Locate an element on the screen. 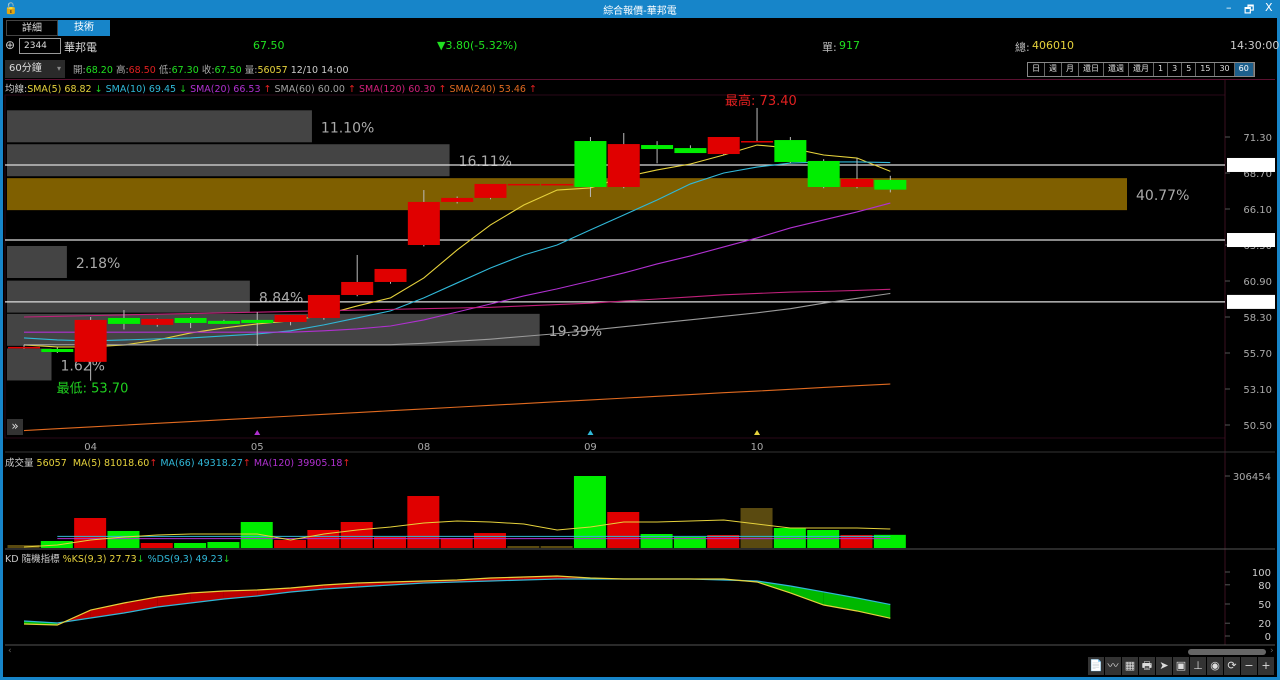 The width and height of the screenshot is (1280, 680). document-icon: 📄 is located at coordinates (1096, 666).